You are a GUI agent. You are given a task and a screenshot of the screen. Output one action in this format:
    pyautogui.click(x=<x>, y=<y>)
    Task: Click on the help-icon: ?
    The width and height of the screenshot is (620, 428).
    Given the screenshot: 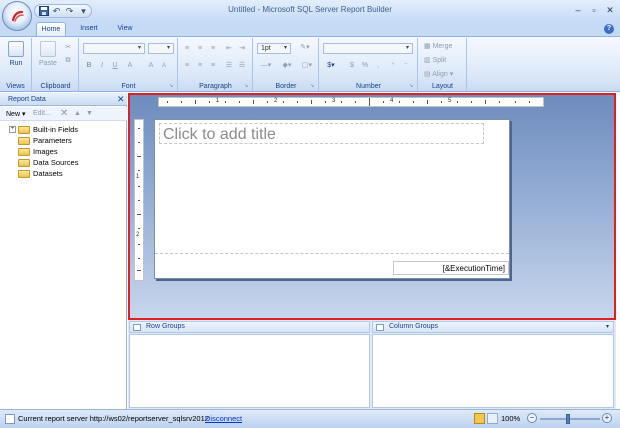 What is the action you would take?
    pyautogui.click(x=609, y=29)
    